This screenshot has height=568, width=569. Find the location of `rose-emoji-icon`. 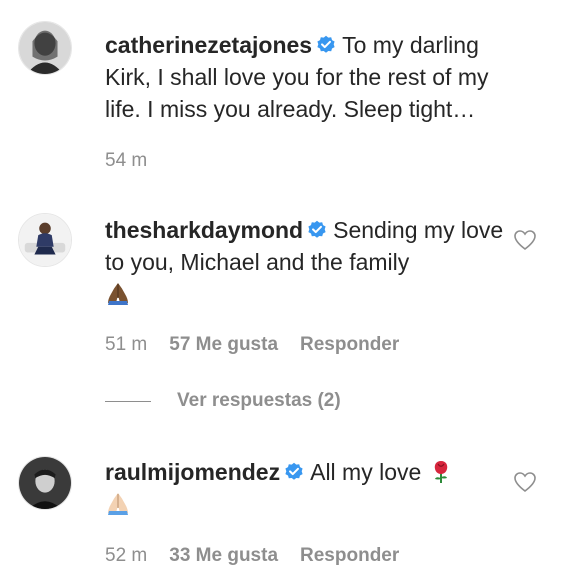

rose-emoji-icon is located at coordinates (441, 471).